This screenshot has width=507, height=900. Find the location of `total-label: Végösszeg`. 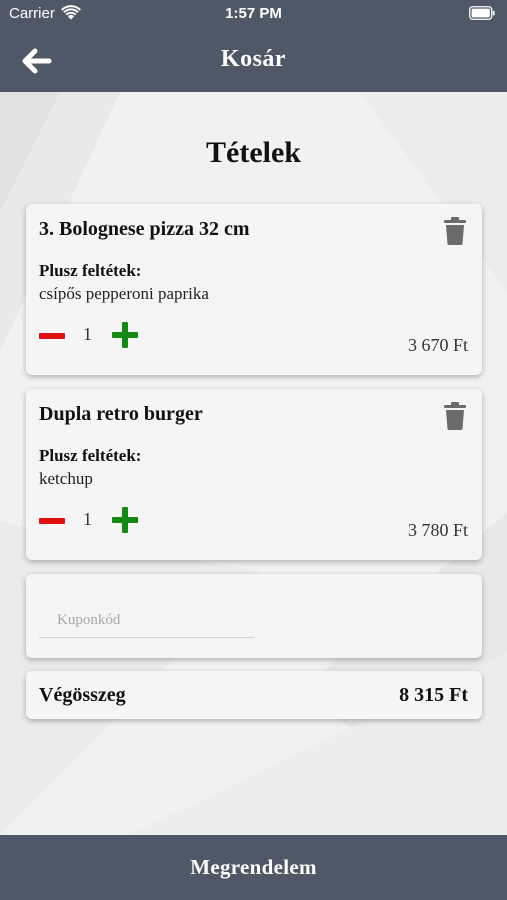

total-label: Végösszeg is located at coordinates (82, 695).